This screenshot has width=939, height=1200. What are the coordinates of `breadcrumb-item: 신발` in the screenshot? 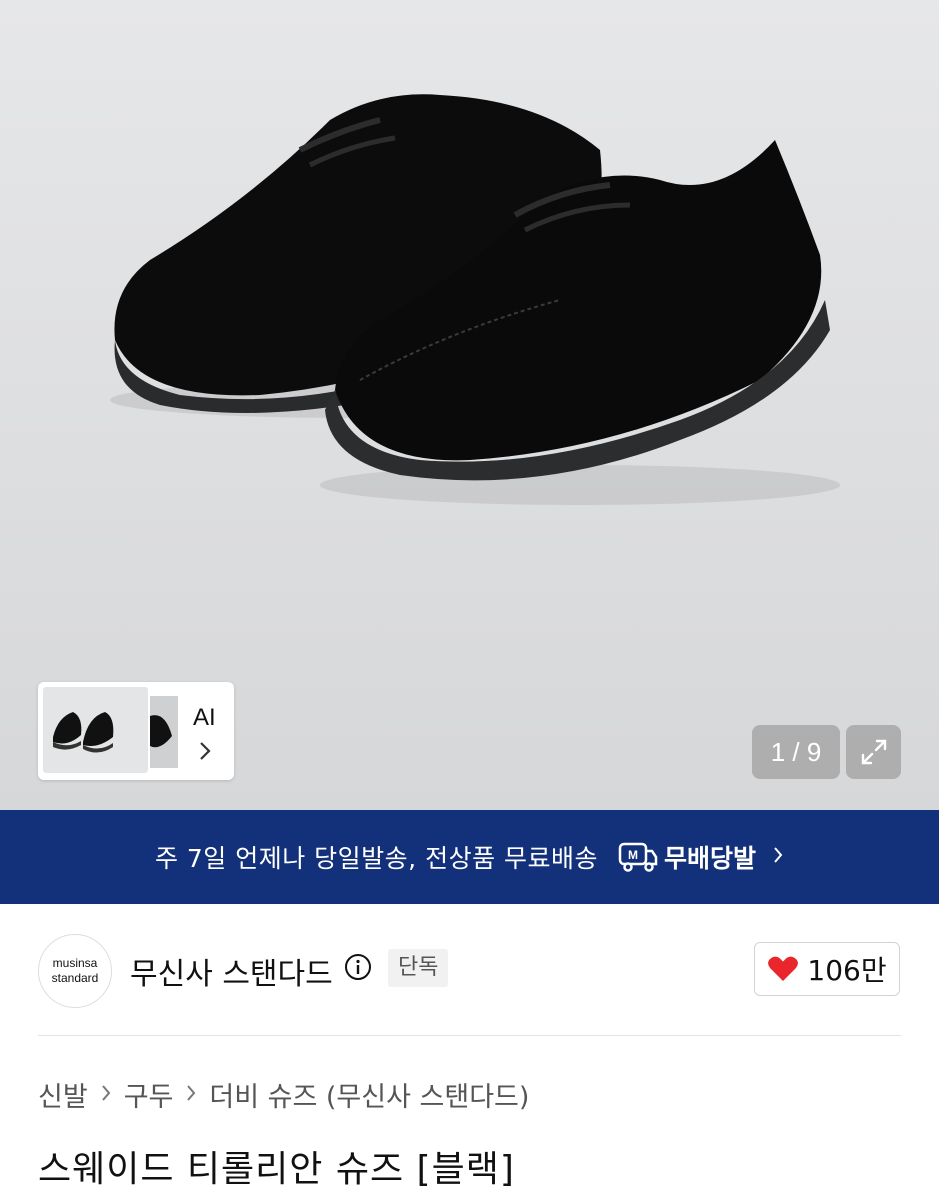 It's located at (63, 1094).